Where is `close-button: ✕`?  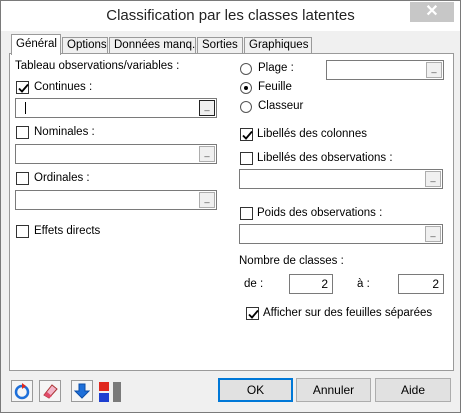 close-button: ✕ is located at coordinates (432, 12).